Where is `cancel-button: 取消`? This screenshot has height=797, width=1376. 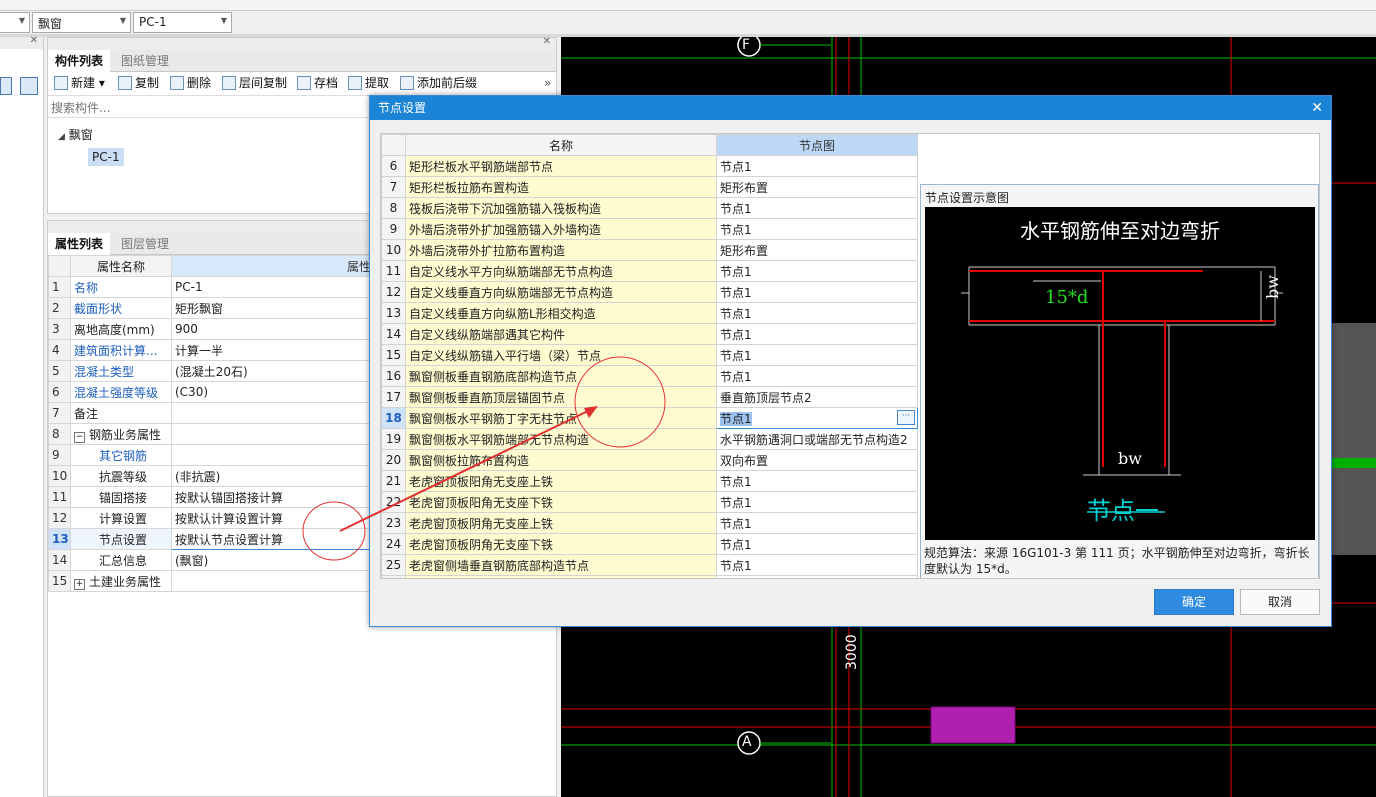 cancel-button: 取消 is located at coordinates (1280, 602).